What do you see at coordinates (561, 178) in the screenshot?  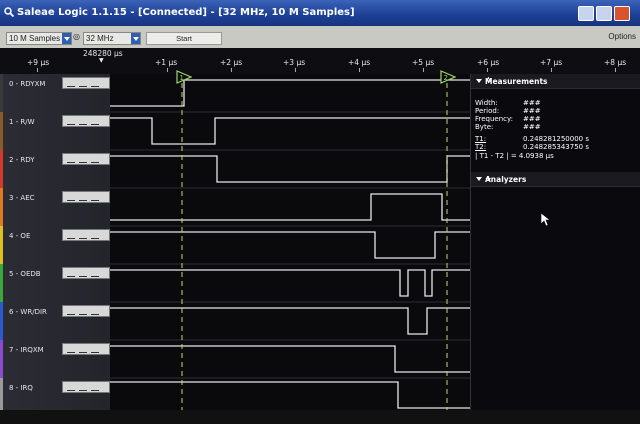 I see `add-analyzer-icon: +` at bounding box center [561, 178].